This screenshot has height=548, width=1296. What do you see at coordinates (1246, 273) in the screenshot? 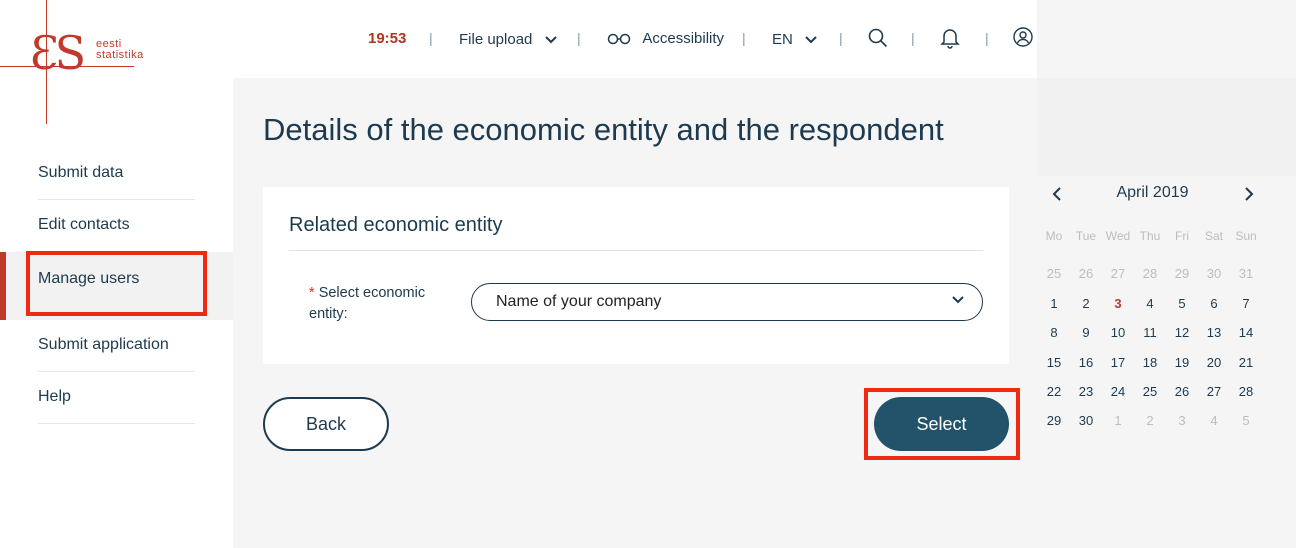
I see `calendar-day: 31` at bounding box center [1246, 273].